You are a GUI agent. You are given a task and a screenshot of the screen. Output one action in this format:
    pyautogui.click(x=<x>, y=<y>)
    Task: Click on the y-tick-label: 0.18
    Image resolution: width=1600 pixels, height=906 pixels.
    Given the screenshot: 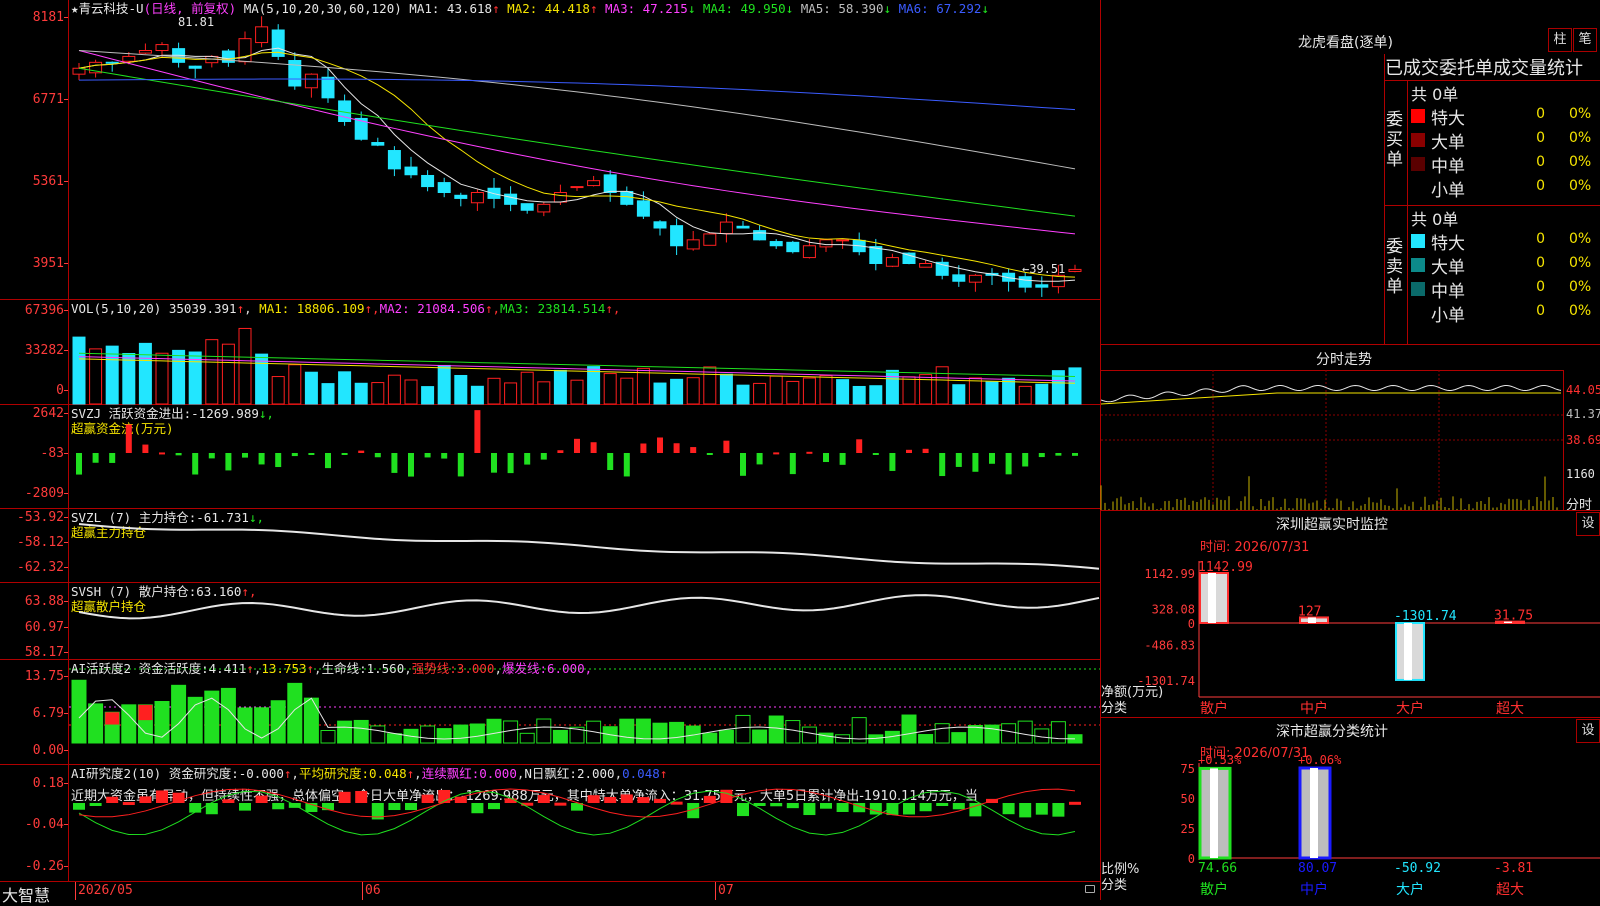 What is the action you would take?
    pyautogui.click(x=48, y=783)
    